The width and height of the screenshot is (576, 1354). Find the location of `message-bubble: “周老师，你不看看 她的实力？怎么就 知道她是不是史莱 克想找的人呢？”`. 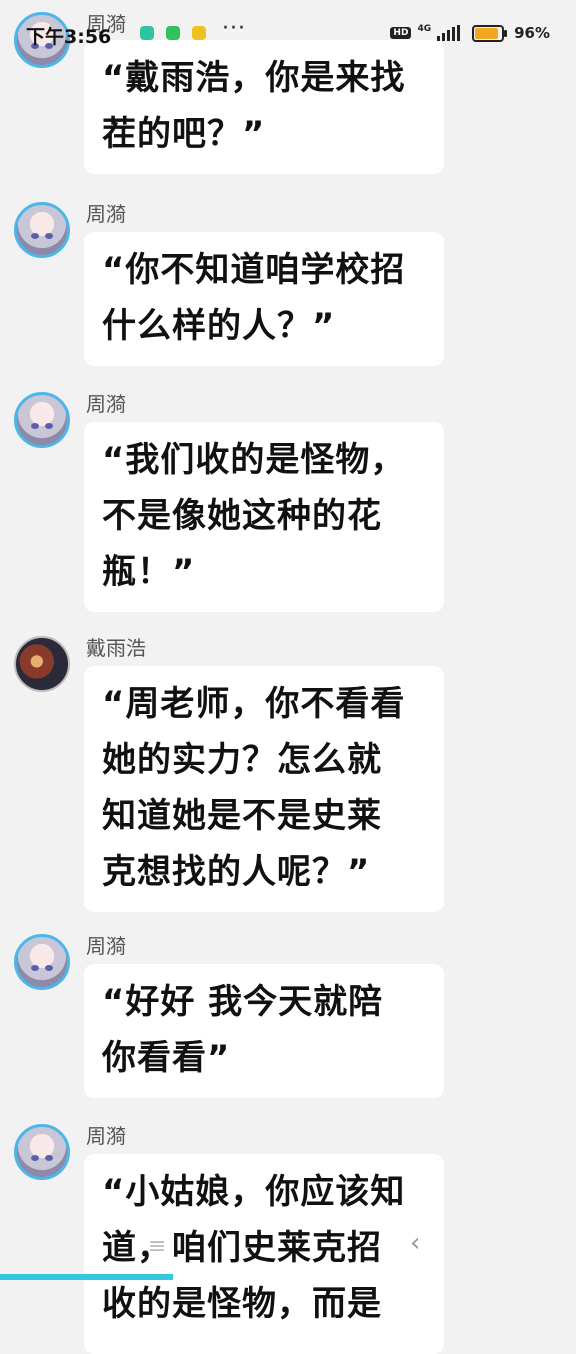

message-bubble: “周老师，你不看看 她的实力？怎么就 知道她是不是史莱 克想找的人呢？” is located at coordinates (264, 789).